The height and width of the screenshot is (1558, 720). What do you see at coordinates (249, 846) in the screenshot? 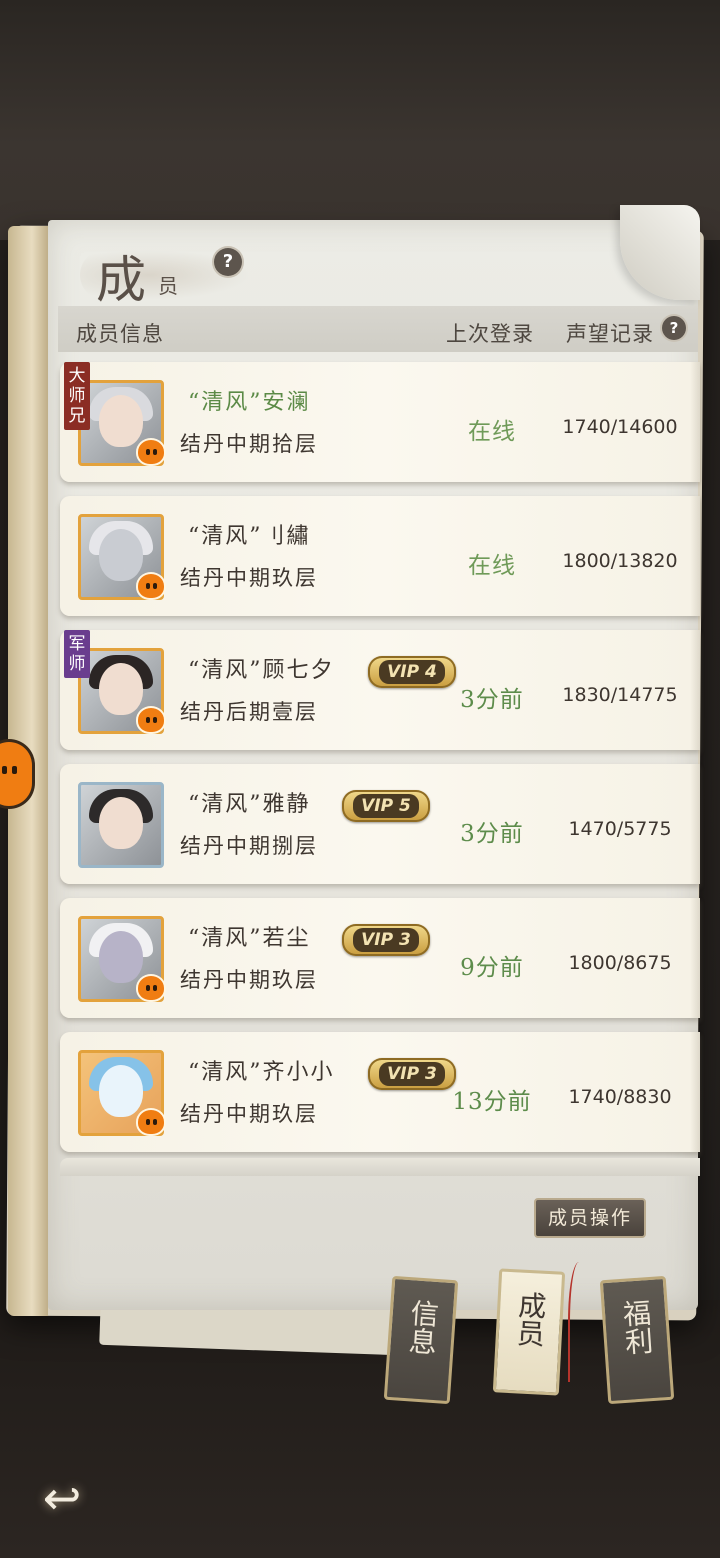
I see `member-rank: 结丹中期捌层` at bounding box center [249, 846].